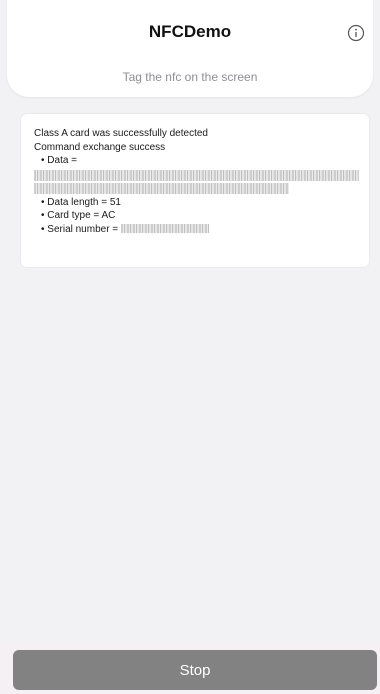 This screenshot has width=380, height=694. I want to click on data-label: • Data =, so click(59, 160).